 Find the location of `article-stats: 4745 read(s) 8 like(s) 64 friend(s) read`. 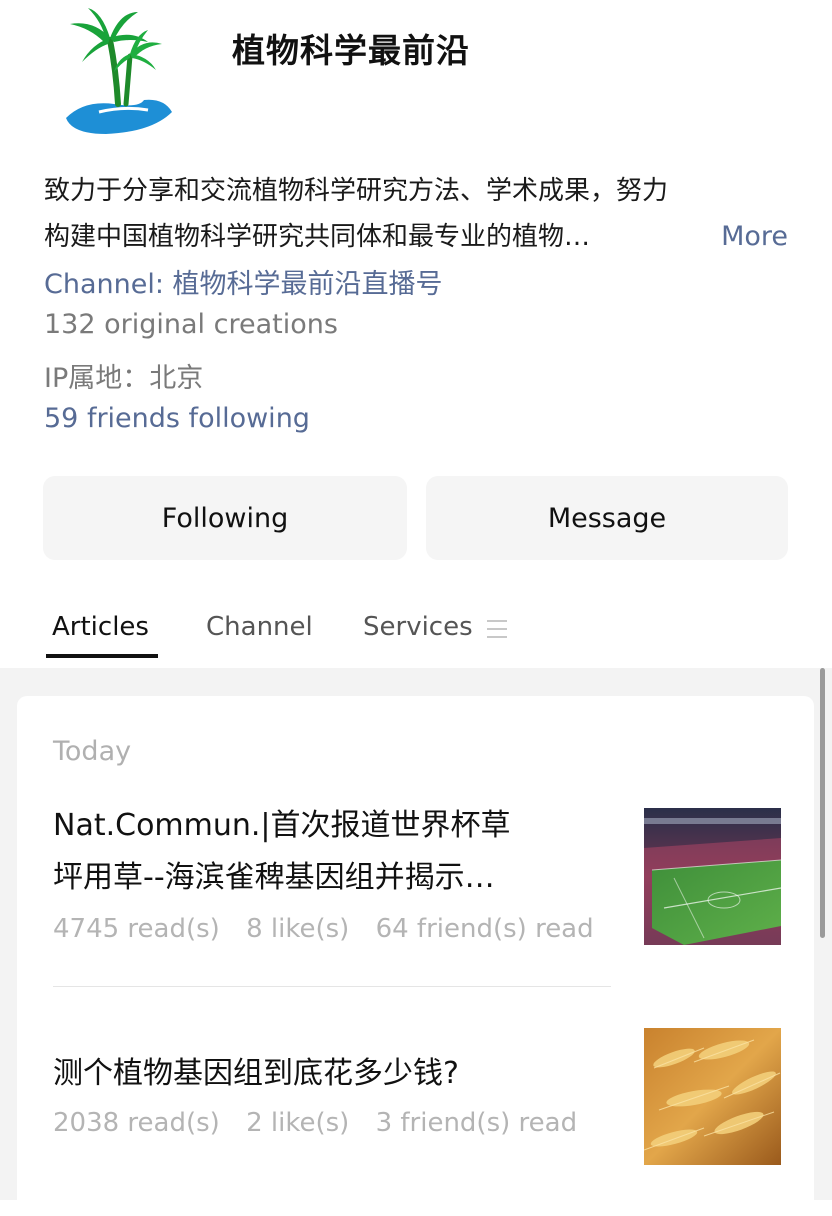

article-stats: 4745 read(s) 8 like(s) 64 friend(s) read is located at coordinates (332, 929).